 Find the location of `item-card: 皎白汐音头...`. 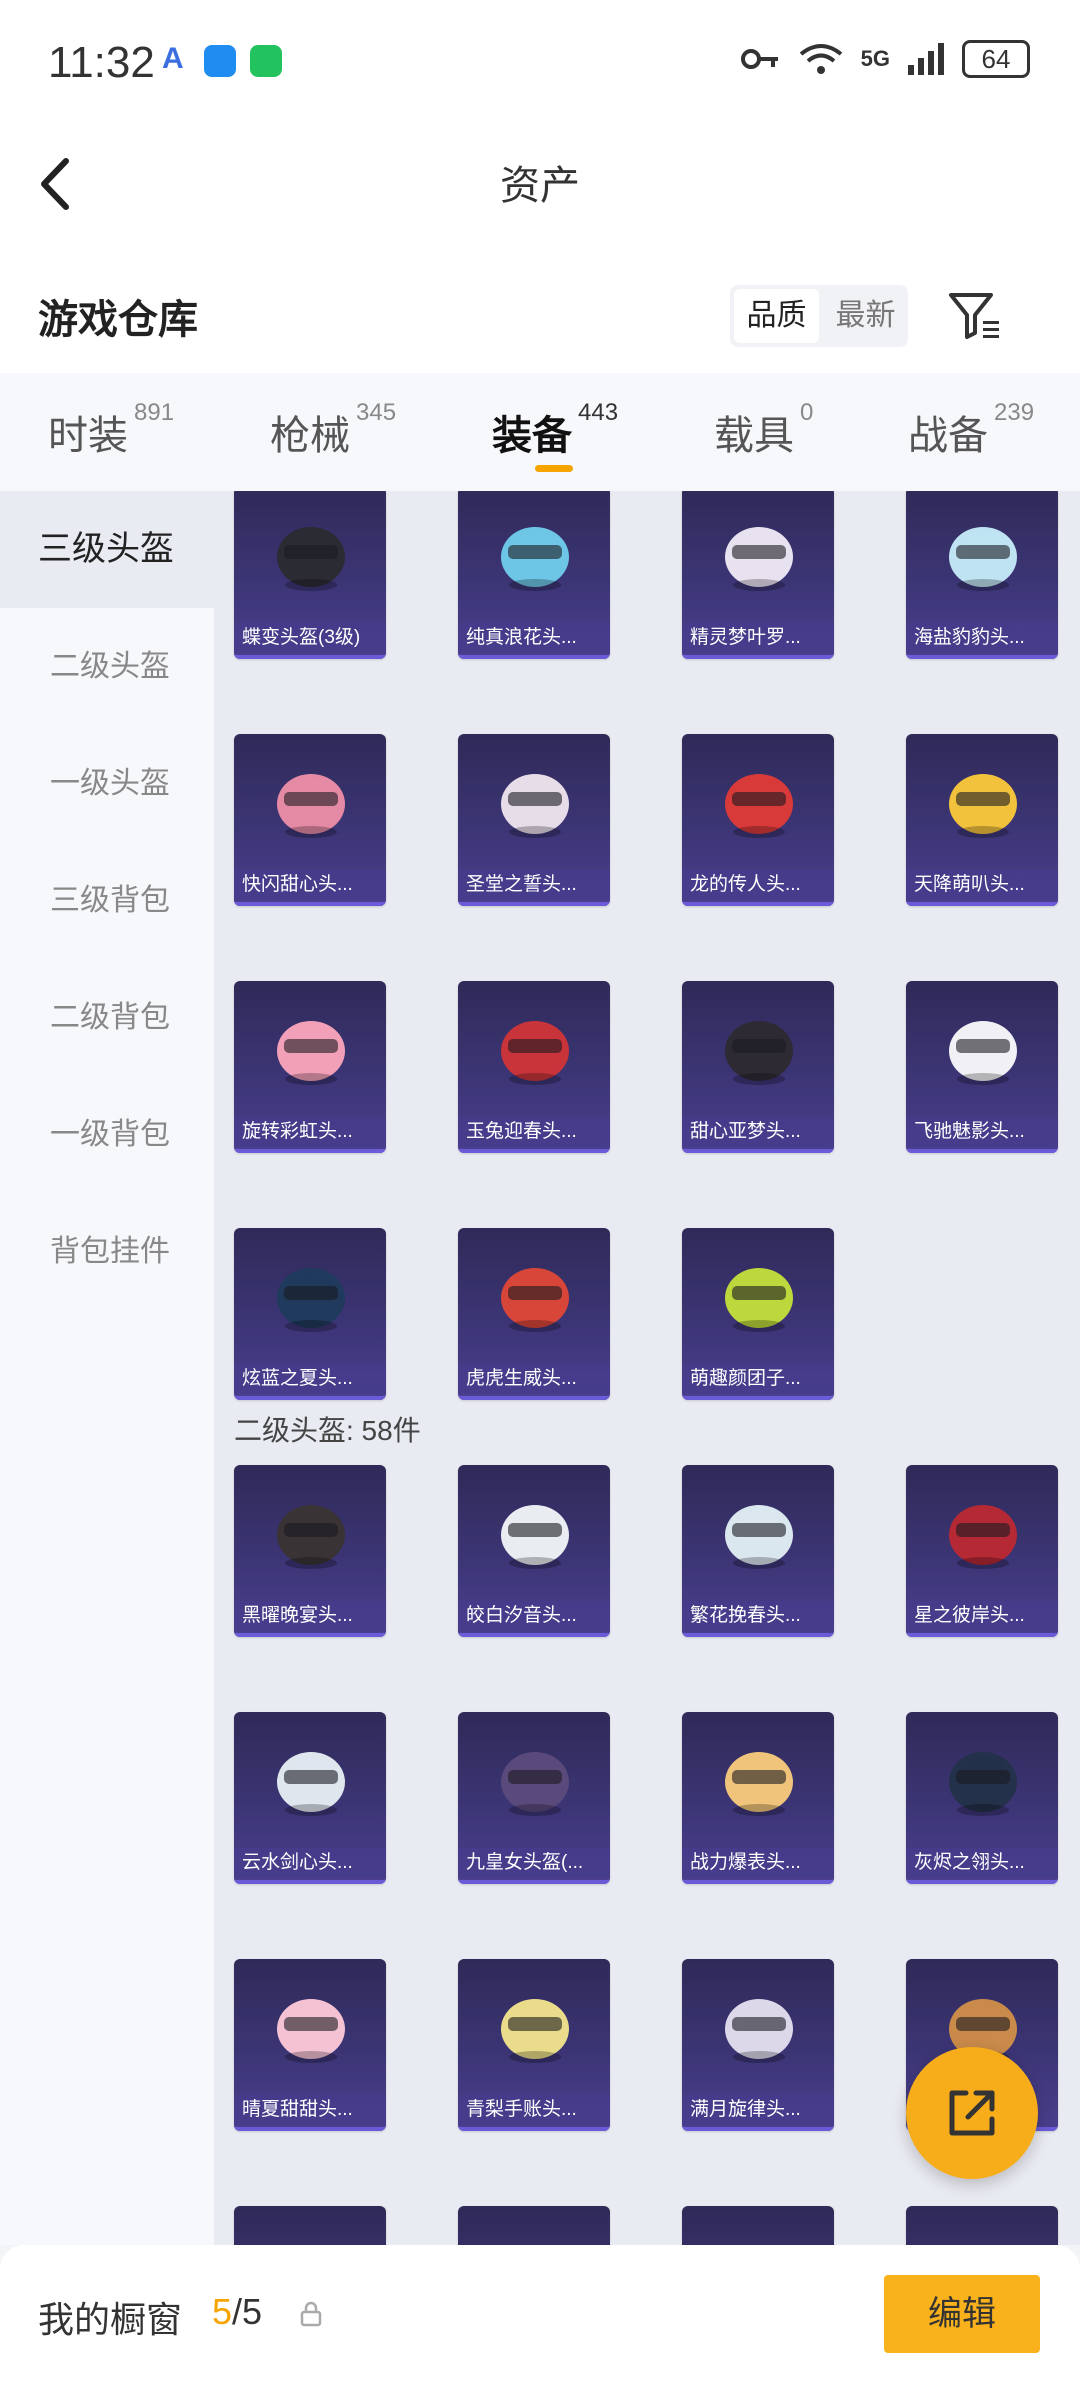

item-card: 皎白汐音头... is located at coordinates (534, 1551).